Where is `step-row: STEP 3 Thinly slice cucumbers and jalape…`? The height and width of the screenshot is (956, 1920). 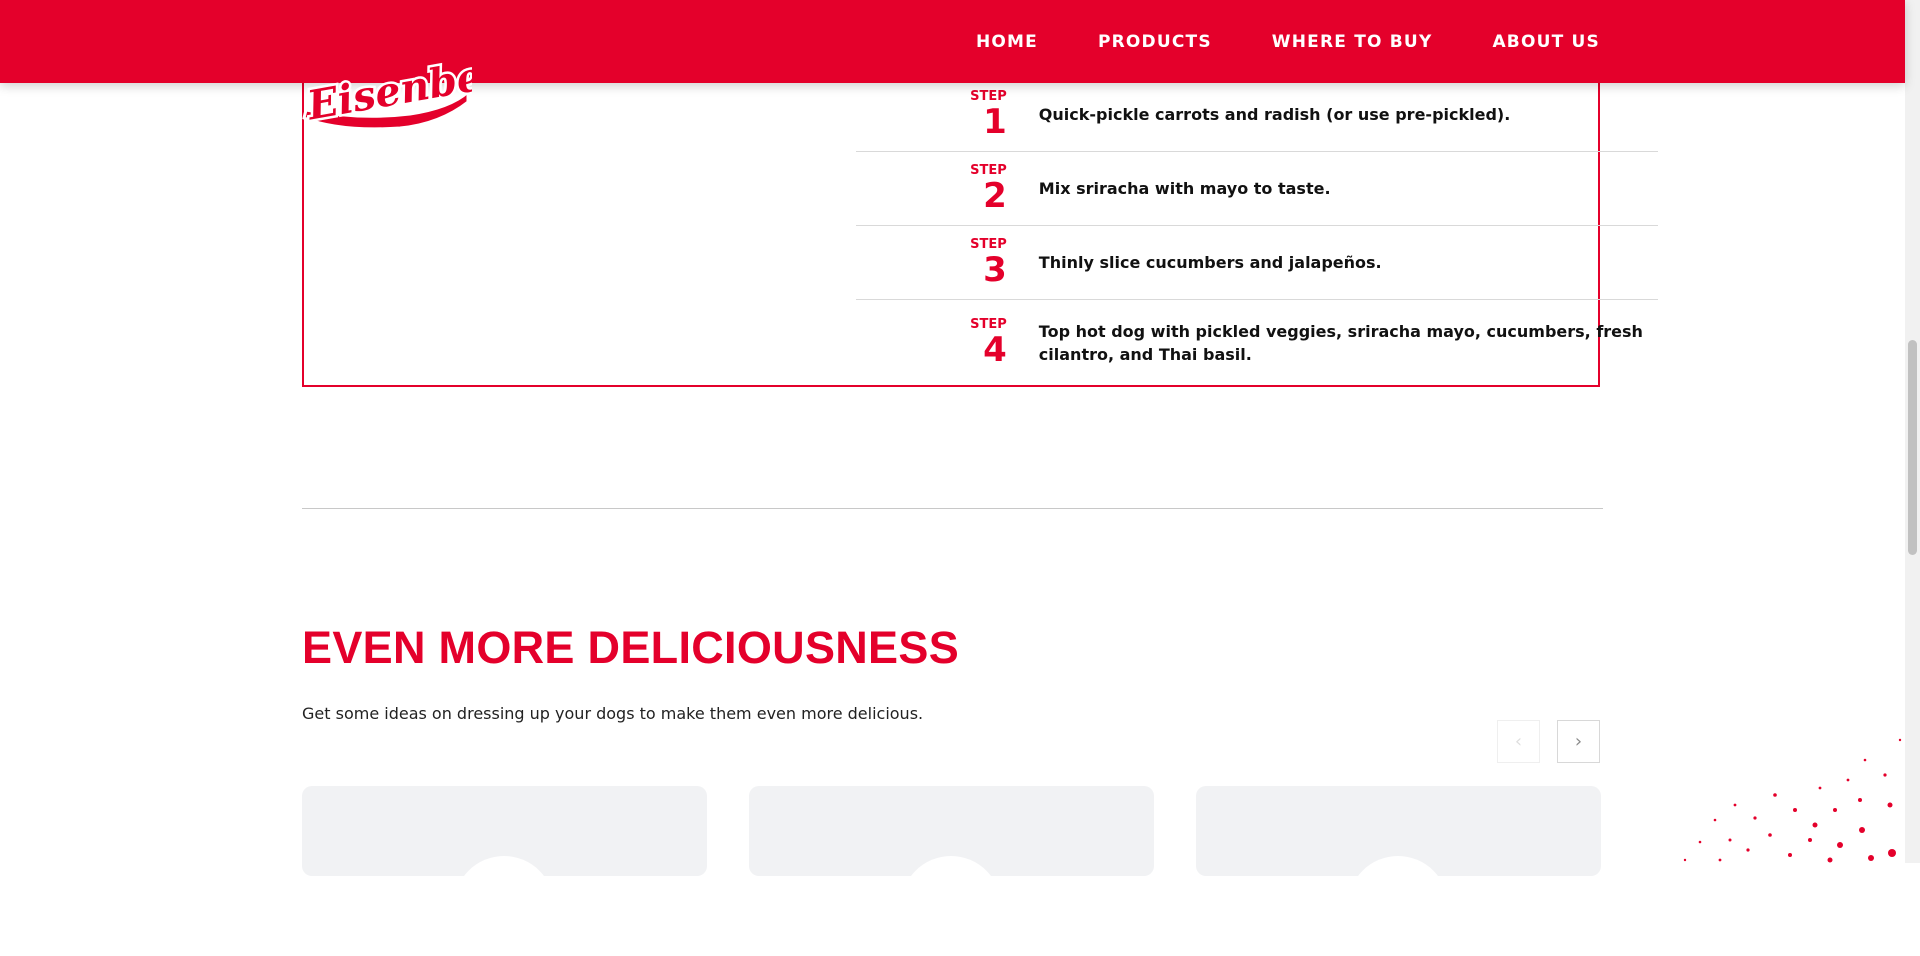
step-row: STEP 3 Thinly slice cucumbers and jalape… is located at coordinates (1257, 263).